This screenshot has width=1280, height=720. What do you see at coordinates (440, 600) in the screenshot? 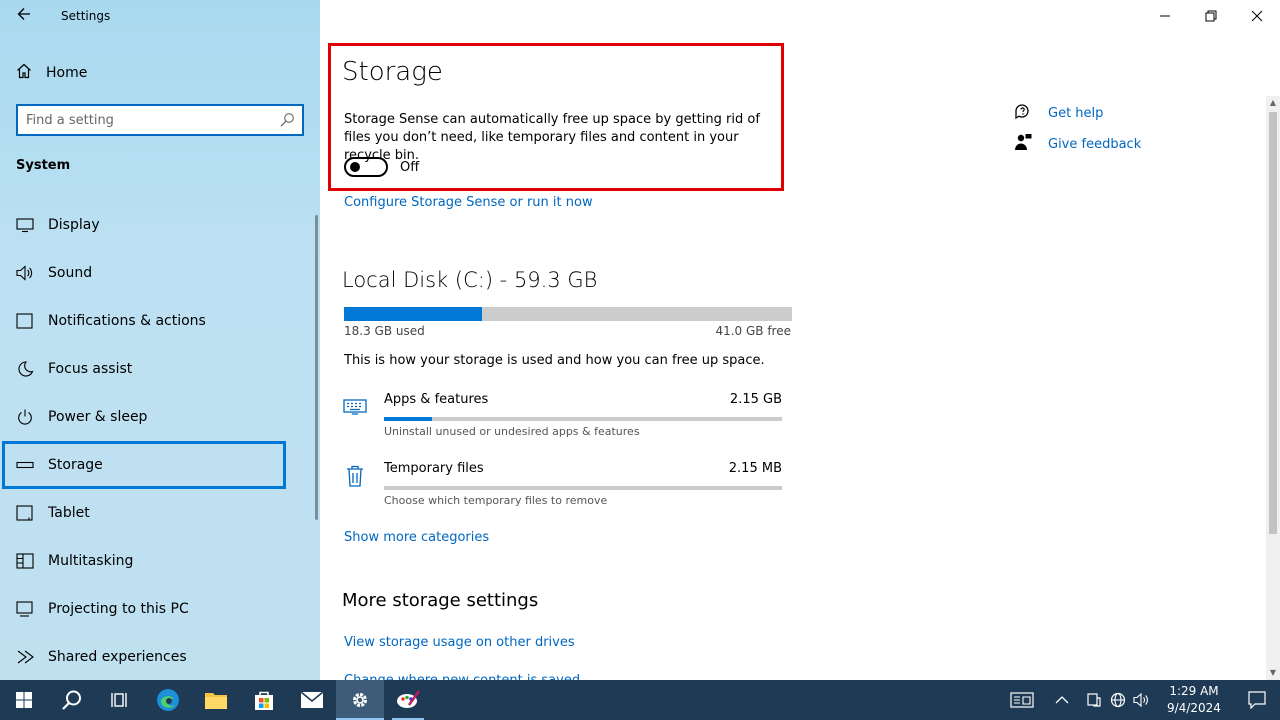
I see `more-storage-settings-title: More storage settings` at bounding box center [440, 600].